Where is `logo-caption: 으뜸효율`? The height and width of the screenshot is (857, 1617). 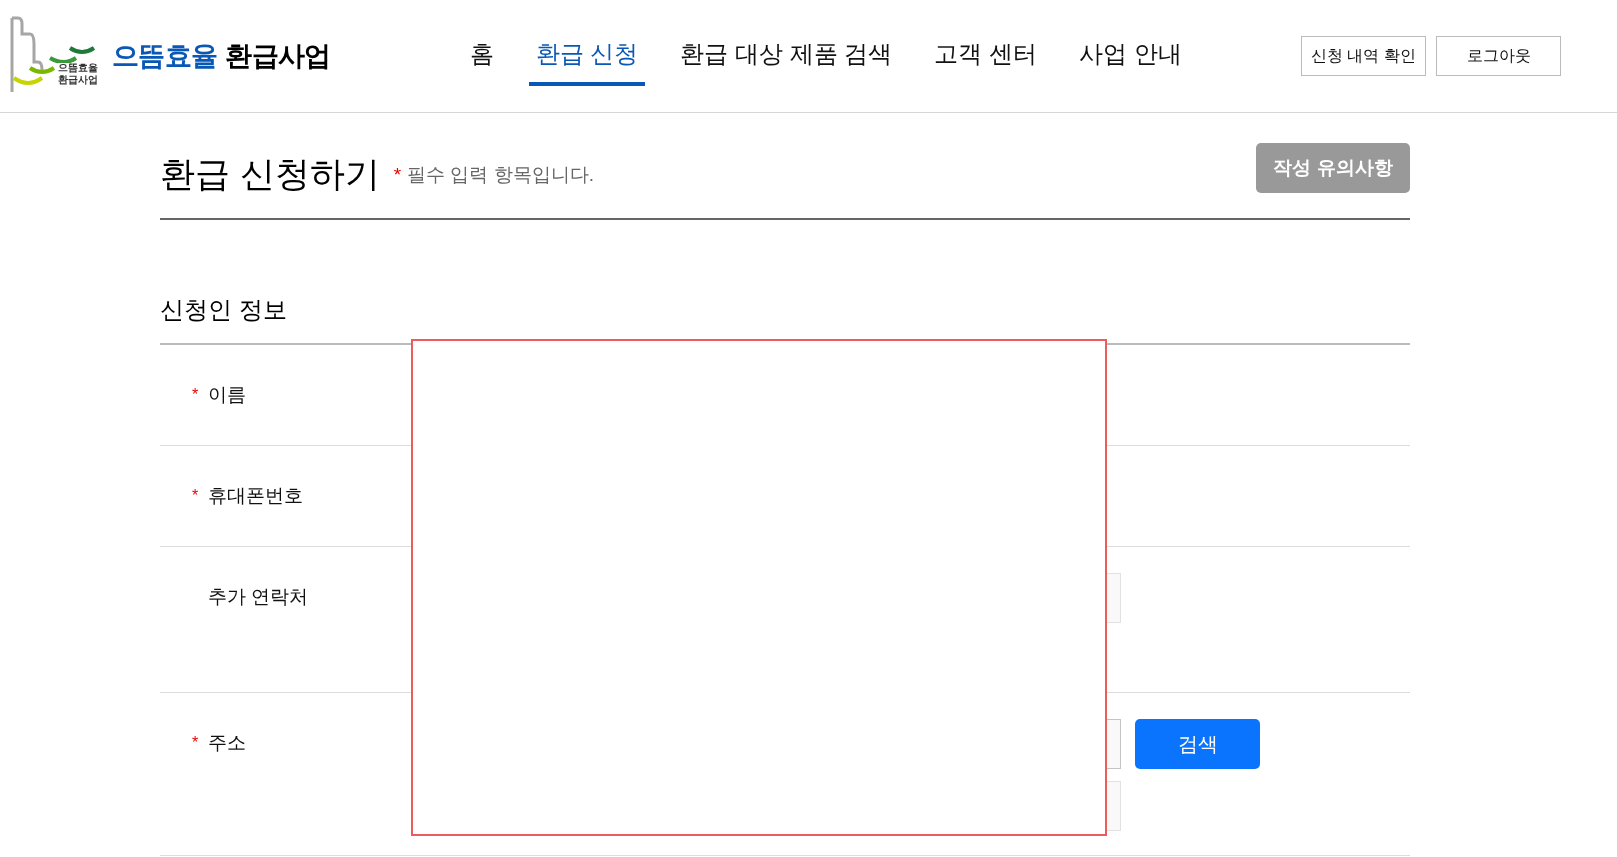
logo-caption: 으뜸효율 is located at coordinates (78, 68).